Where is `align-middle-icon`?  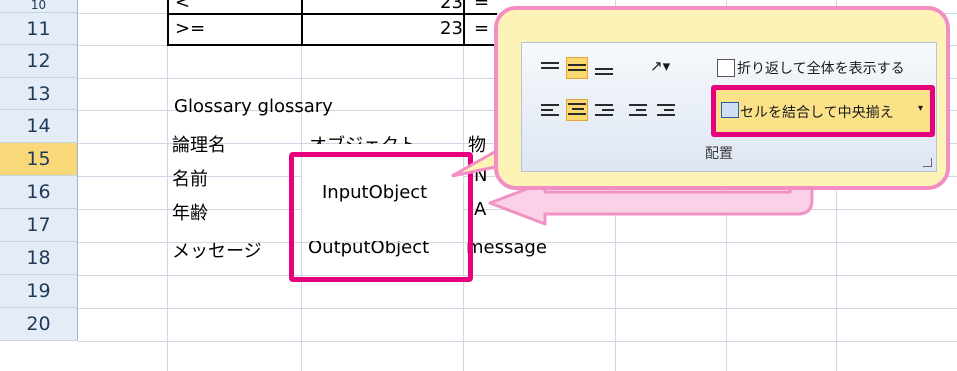
align-middle-icon is located at coordinates (577, 68).